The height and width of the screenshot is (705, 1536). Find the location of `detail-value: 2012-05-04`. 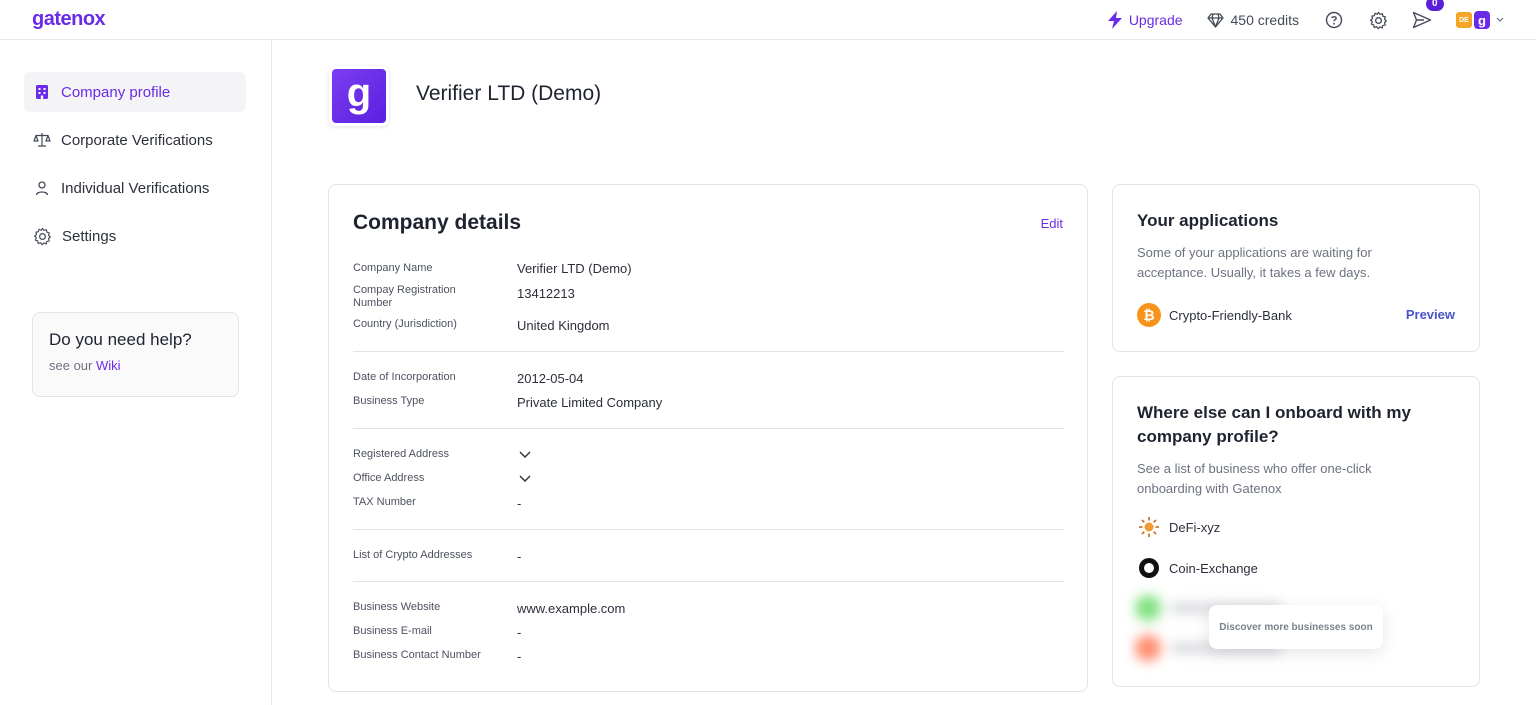

detail-value: 2012-05-04 is located at coordinates (550, 378).